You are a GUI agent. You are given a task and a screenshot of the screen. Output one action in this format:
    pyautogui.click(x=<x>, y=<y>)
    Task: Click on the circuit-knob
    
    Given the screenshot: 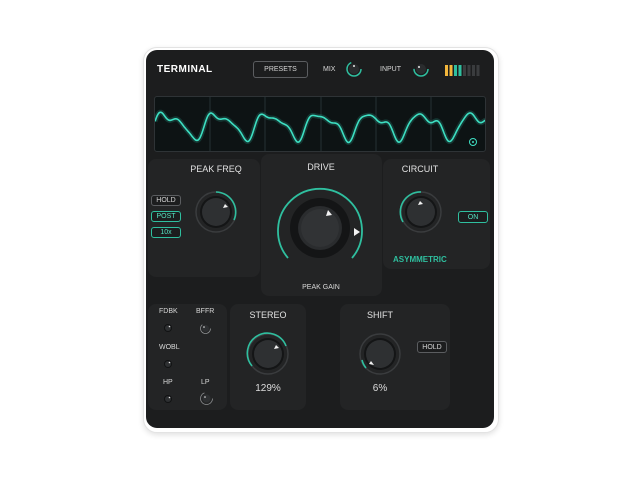 What is the action you would take?
    pyautogui.click(x=421, y=212)
    